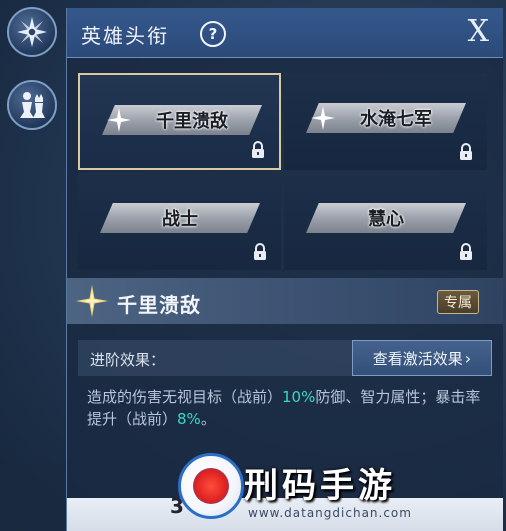 This screenshot has width=506, height=531. I want to click on title-ribbon: 慧心, so click(386, 218).